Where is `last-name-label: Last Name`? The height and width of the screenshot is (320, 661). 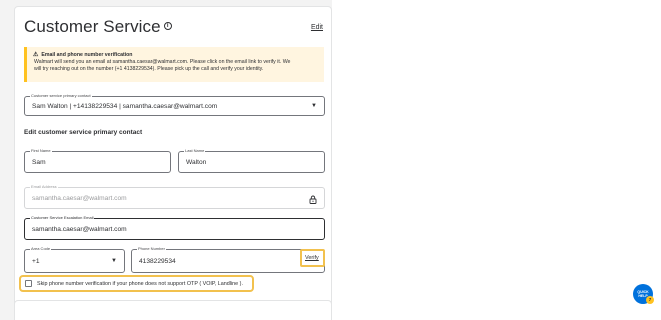
last-name-label: Last Name is located at coordinates (195, 150).